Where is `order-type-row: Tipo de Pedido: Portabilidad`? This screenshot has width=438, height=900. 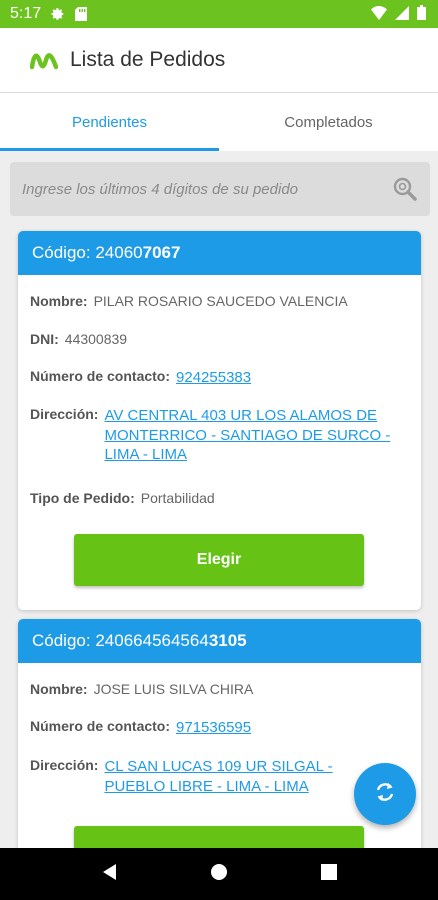
order-type-row: Tipo de Pedido: Portabilidad is located at coordinates (122, 498).